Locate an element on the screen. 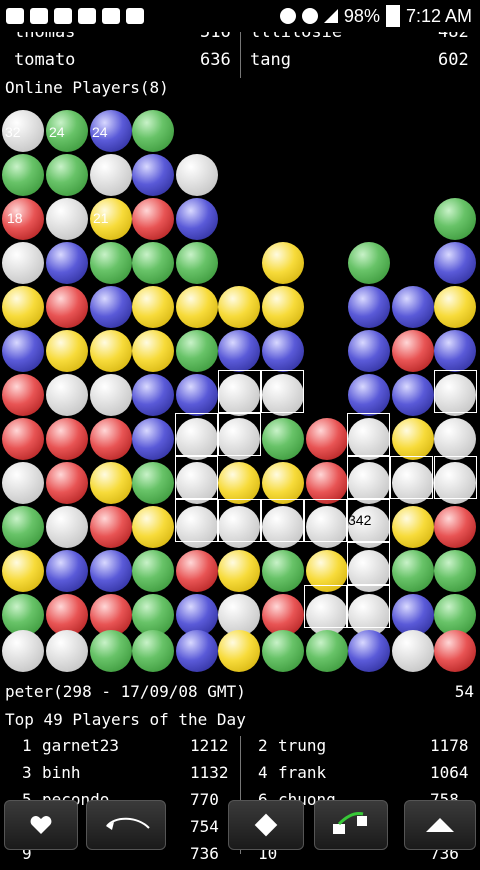 The image size is (480, 870). scroll-up-button is located at coordinates (440, 825).